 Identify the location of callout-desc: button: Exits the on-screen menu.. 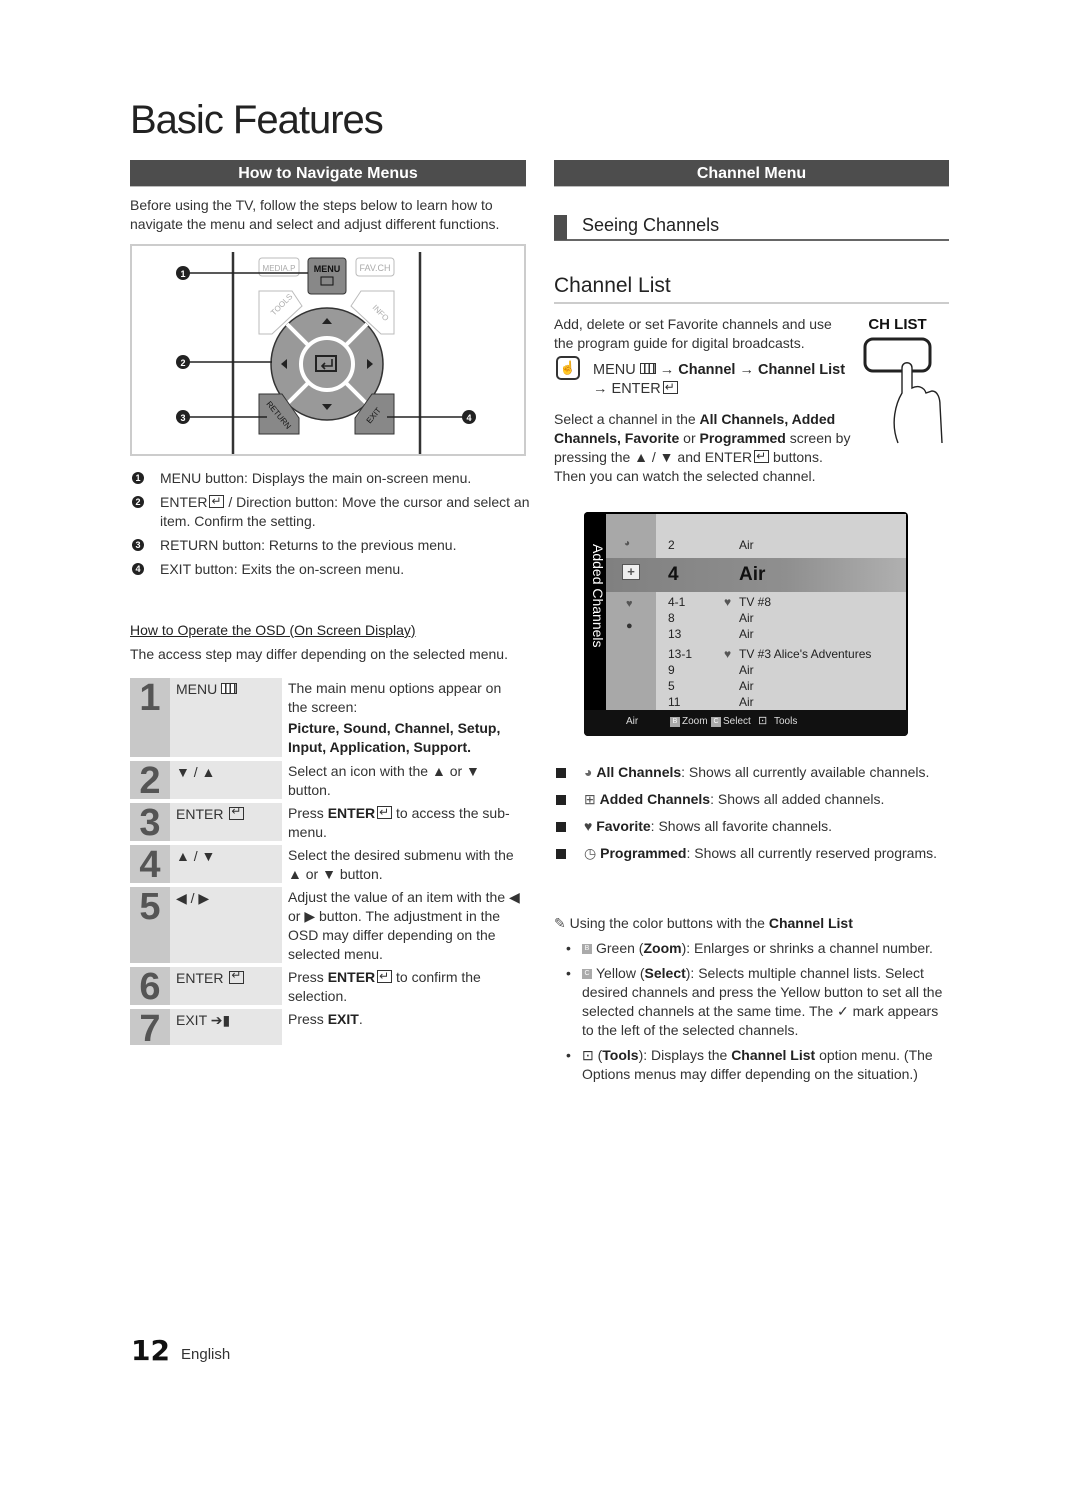
(297, 569).